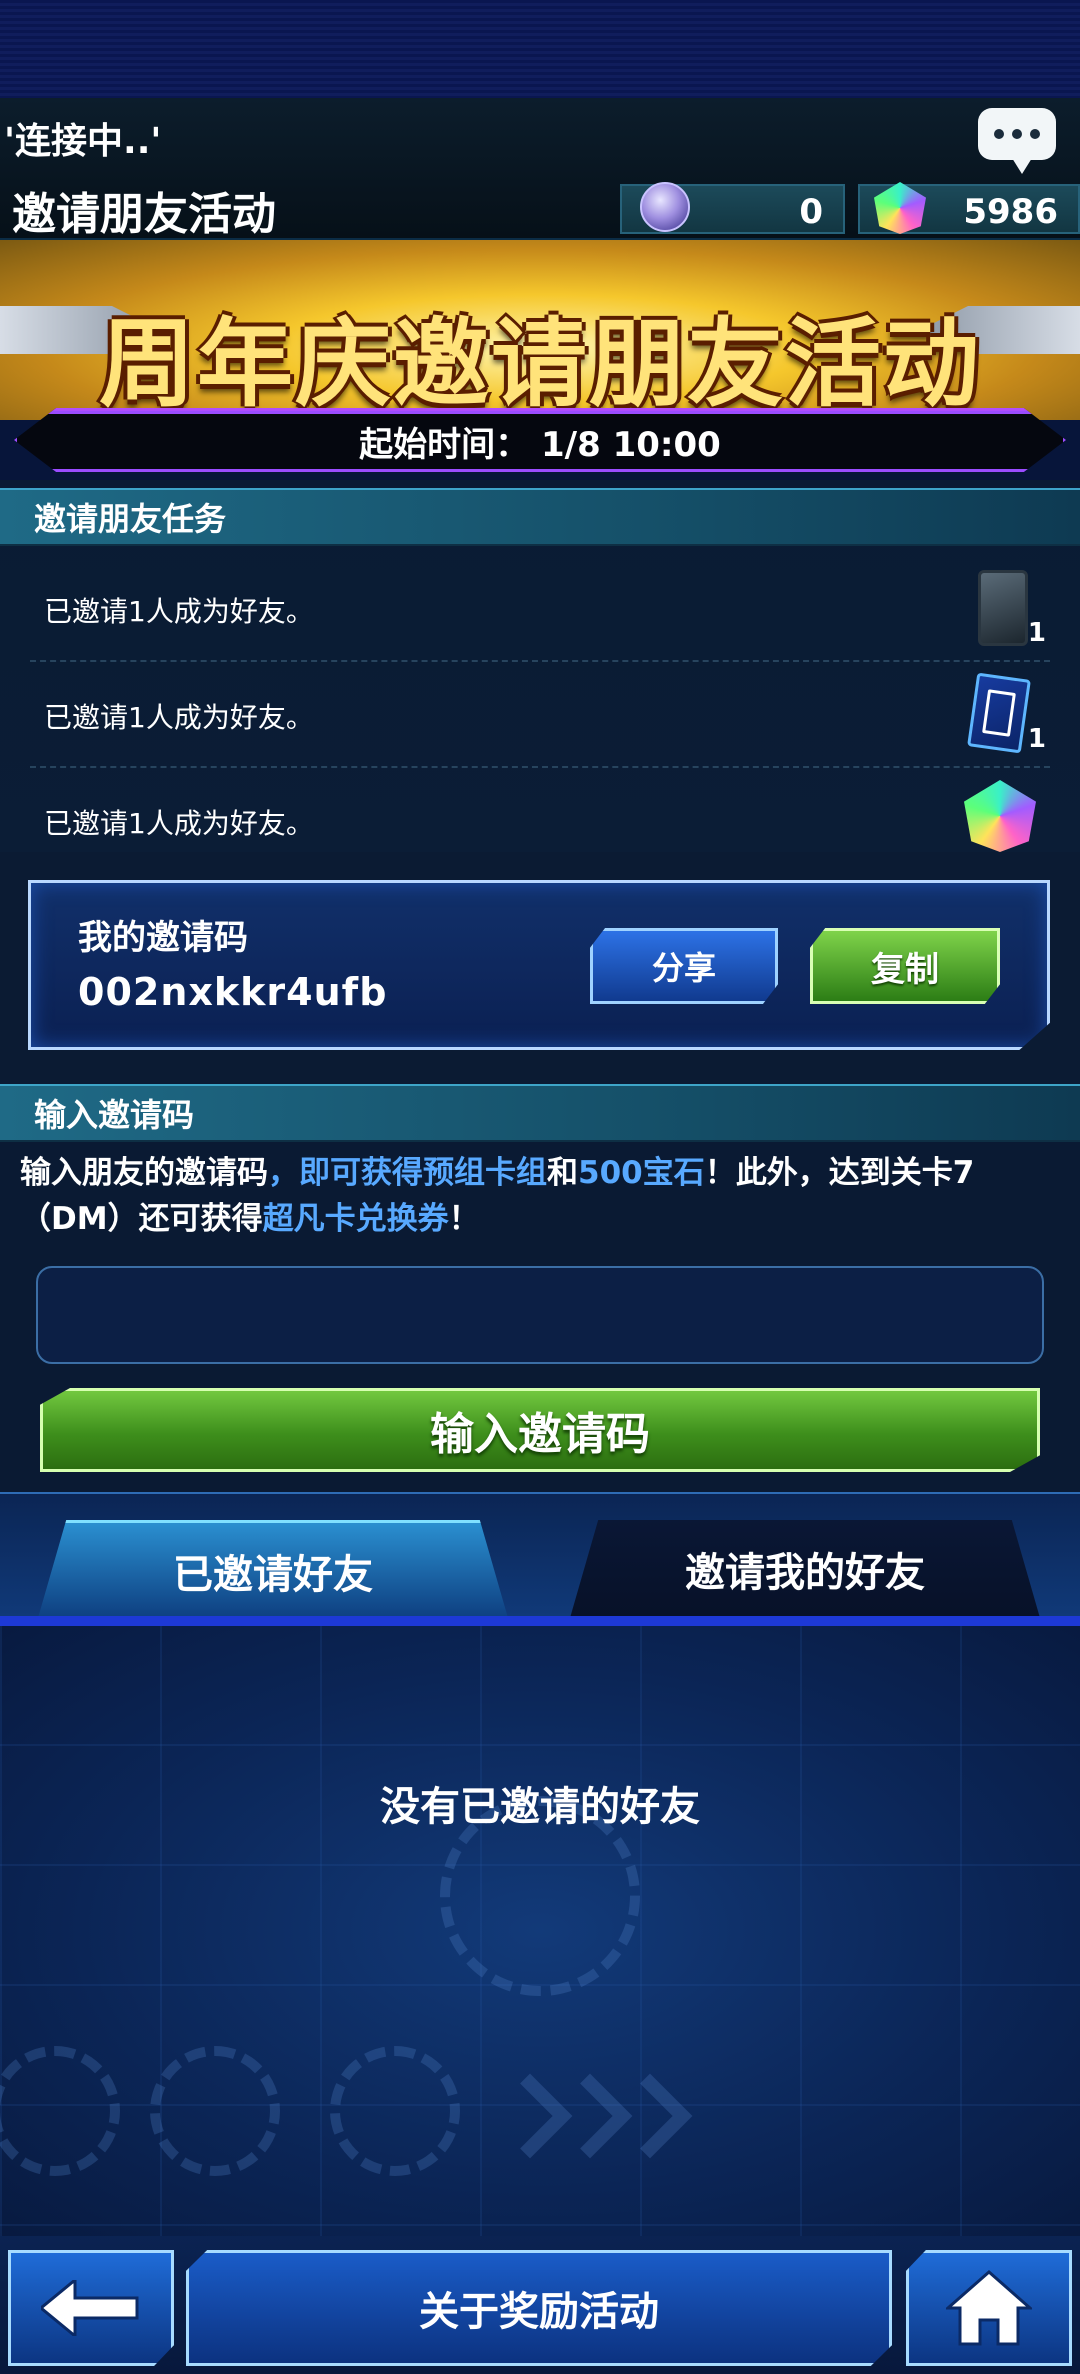 The height and width of the screenshot is (2374, 1080). I want to click on gem-amount: 5986, so click(1010, 212).